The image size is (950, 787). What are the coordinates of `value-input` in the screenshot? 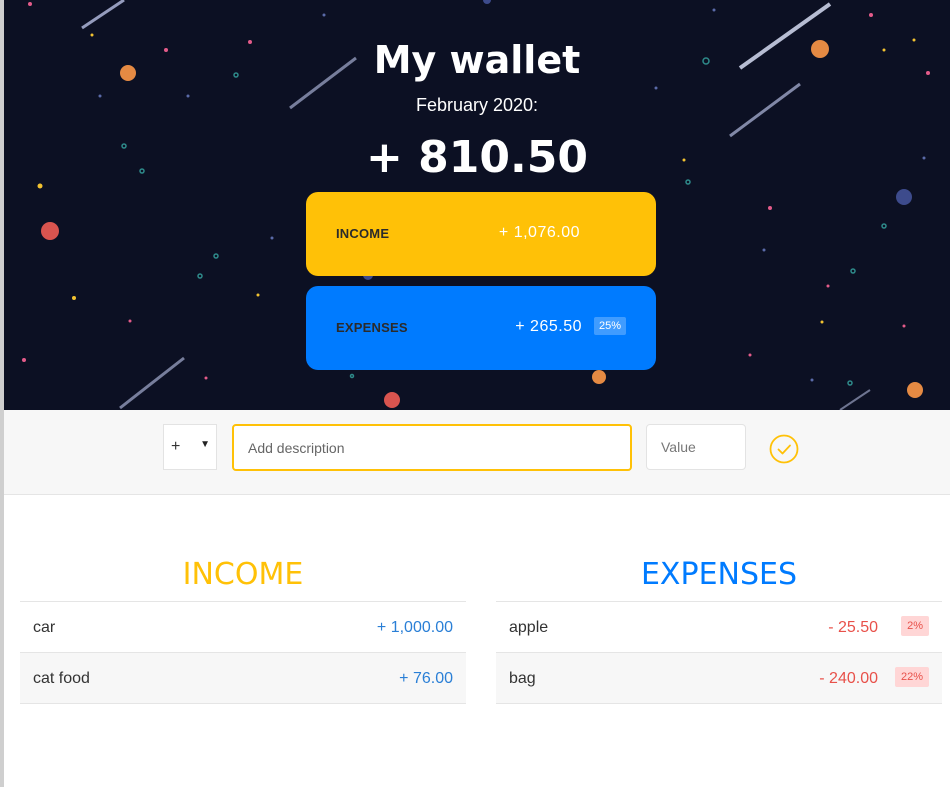 It's located at (696, 447).